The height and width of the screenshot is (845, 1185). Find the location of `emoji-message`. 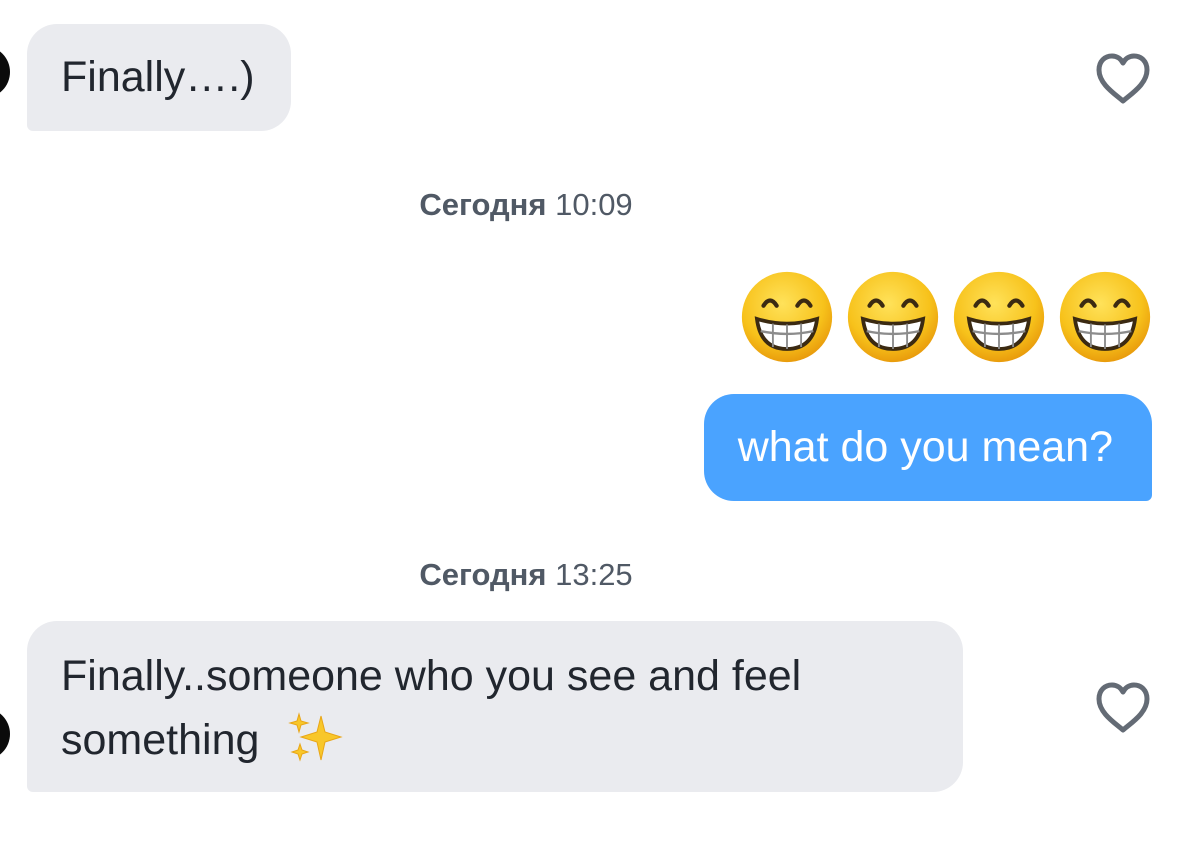

emoji-message is located at coordinates (946, 317).